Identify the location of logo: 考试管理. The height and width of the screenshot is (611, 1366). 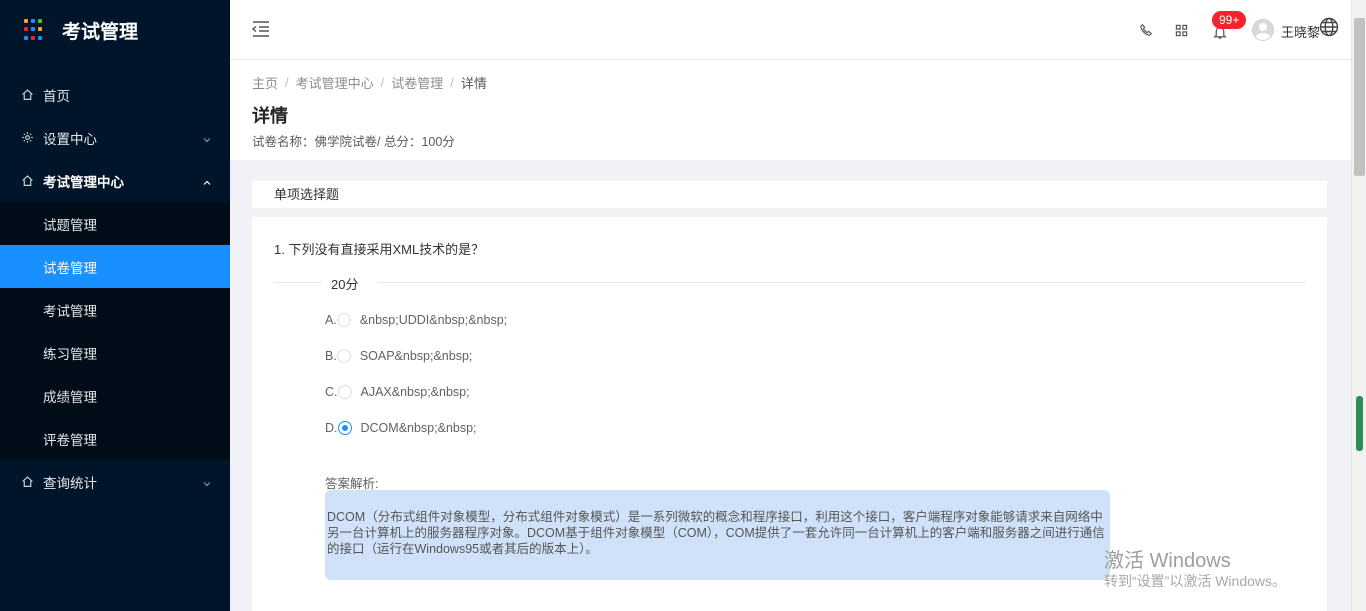
(115, 30).